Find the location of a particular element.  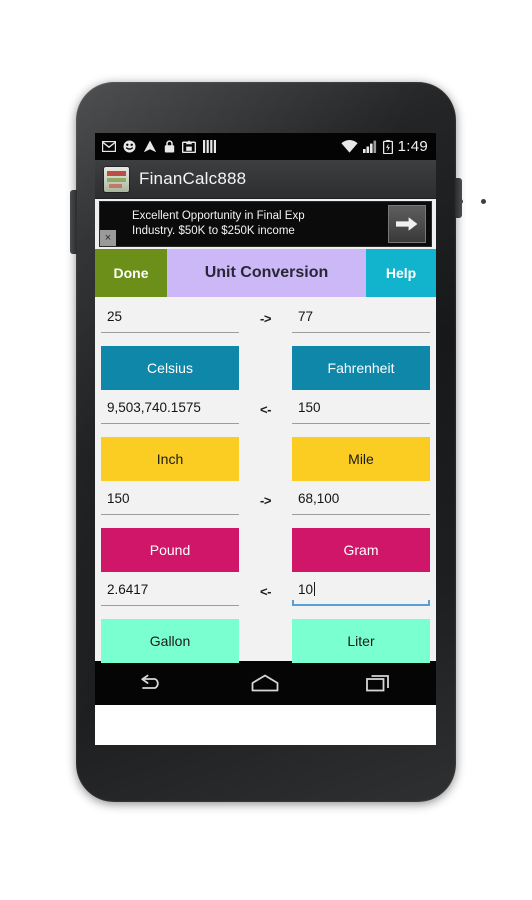

ad-text-line1: Excellent Opportunity in Final Exp is located at coordinates (218, 216).